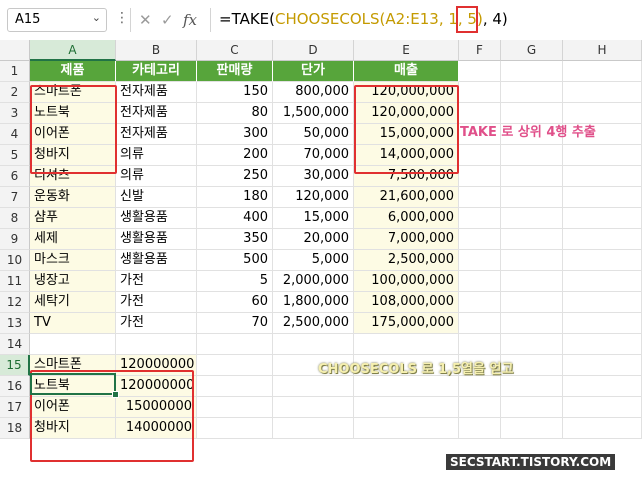  I want to click on cell-c15, so click(235, 365).